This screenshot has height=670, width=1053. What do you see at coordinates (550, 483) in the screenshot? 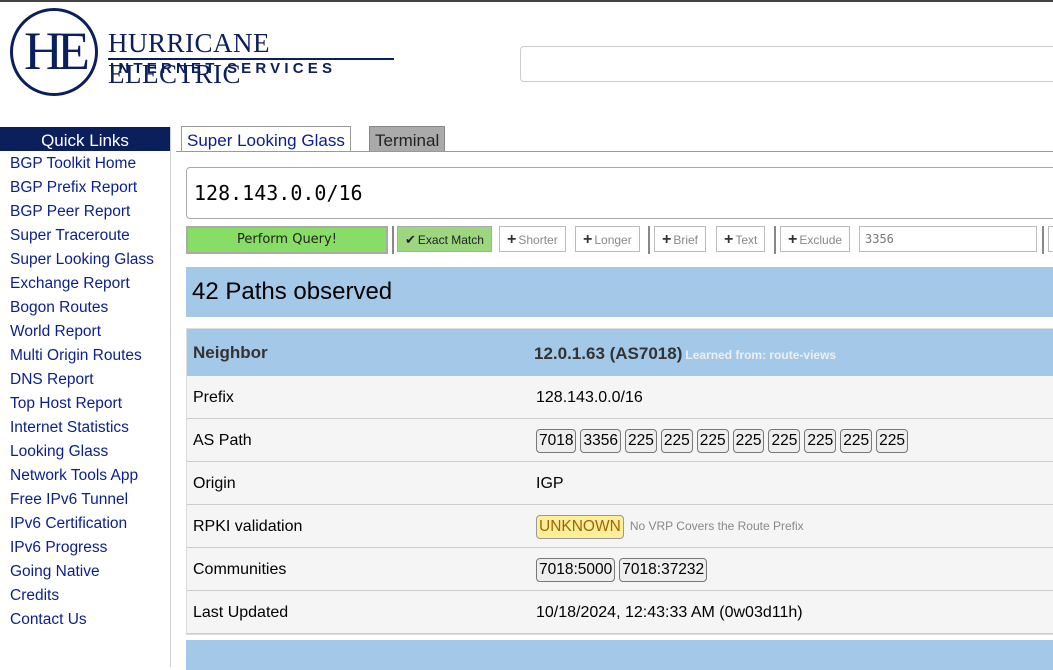
I see `origin-value: IGP` at bounding box center [550, 483].